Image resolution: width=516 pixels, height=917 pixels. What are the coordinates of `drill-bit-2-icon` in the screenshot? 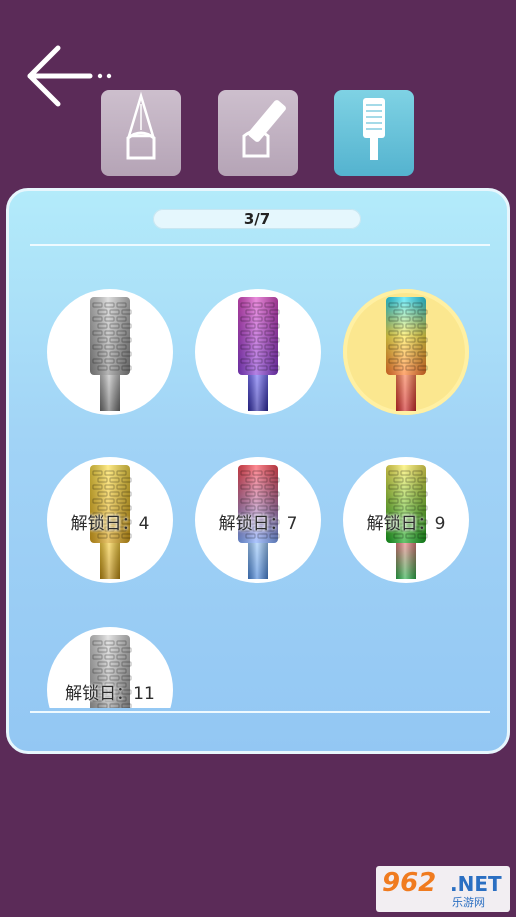 It's located at (259, 354).